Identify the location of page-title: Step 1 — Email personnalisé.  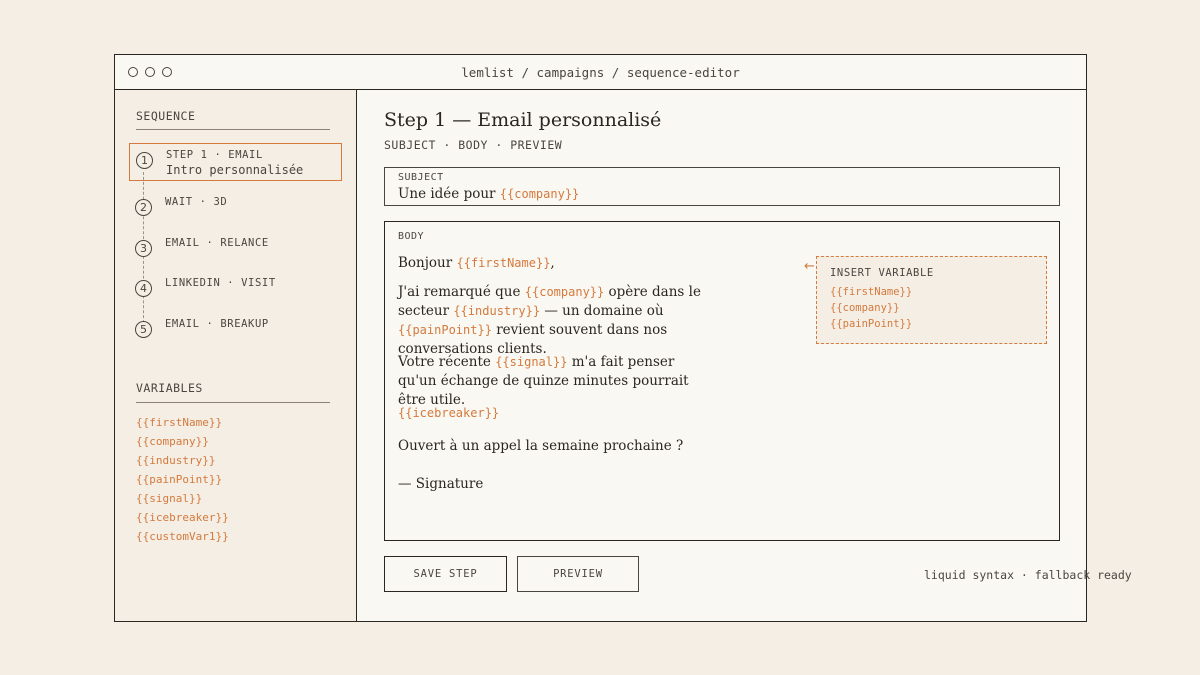
(523, 120).